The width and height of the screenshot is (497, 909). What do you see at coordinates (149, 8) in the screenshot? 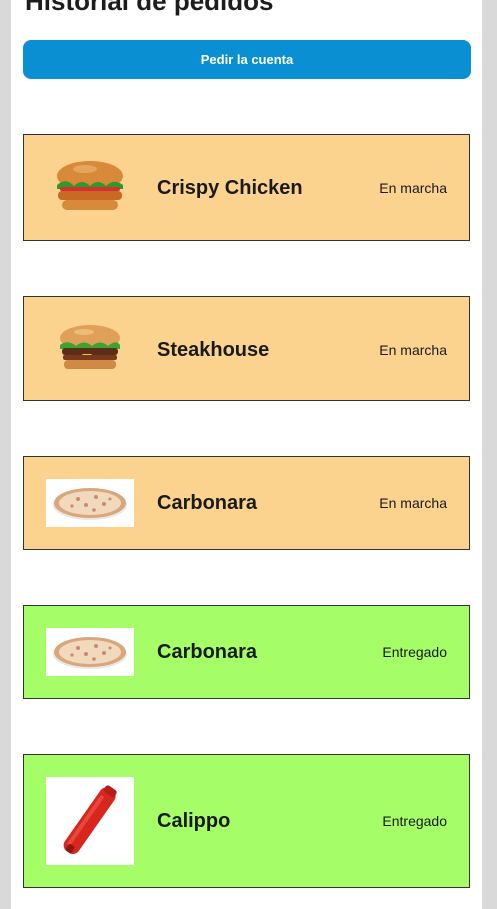
I see `page-title: Historial de pedidos` at bounding box center [149, 8].